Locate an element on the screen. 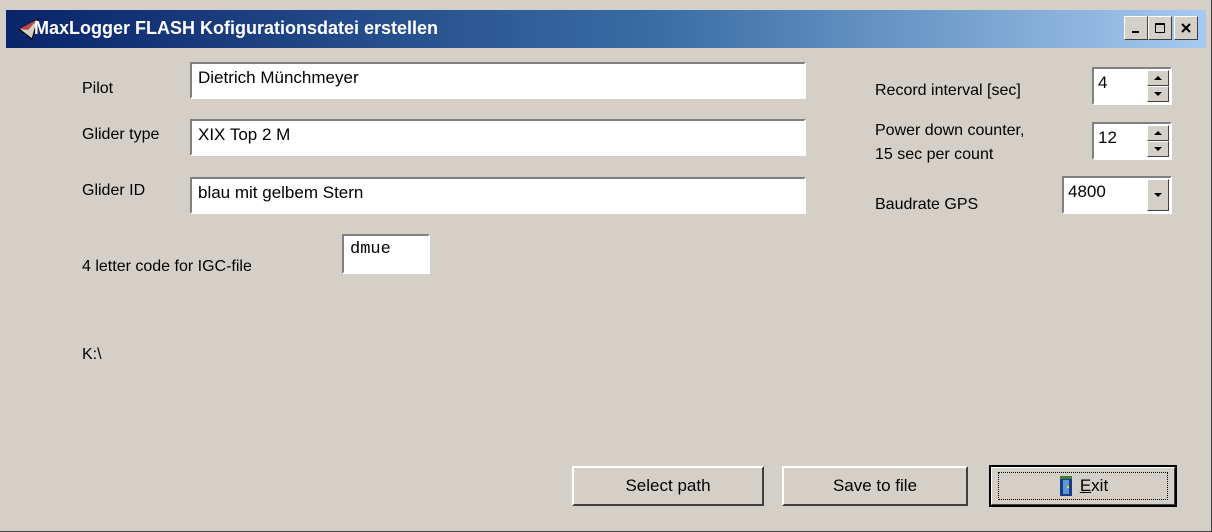 The width and height of the screenshot is (1212, 532). igc-code-input: dmue is located at coordinates (386, 254).